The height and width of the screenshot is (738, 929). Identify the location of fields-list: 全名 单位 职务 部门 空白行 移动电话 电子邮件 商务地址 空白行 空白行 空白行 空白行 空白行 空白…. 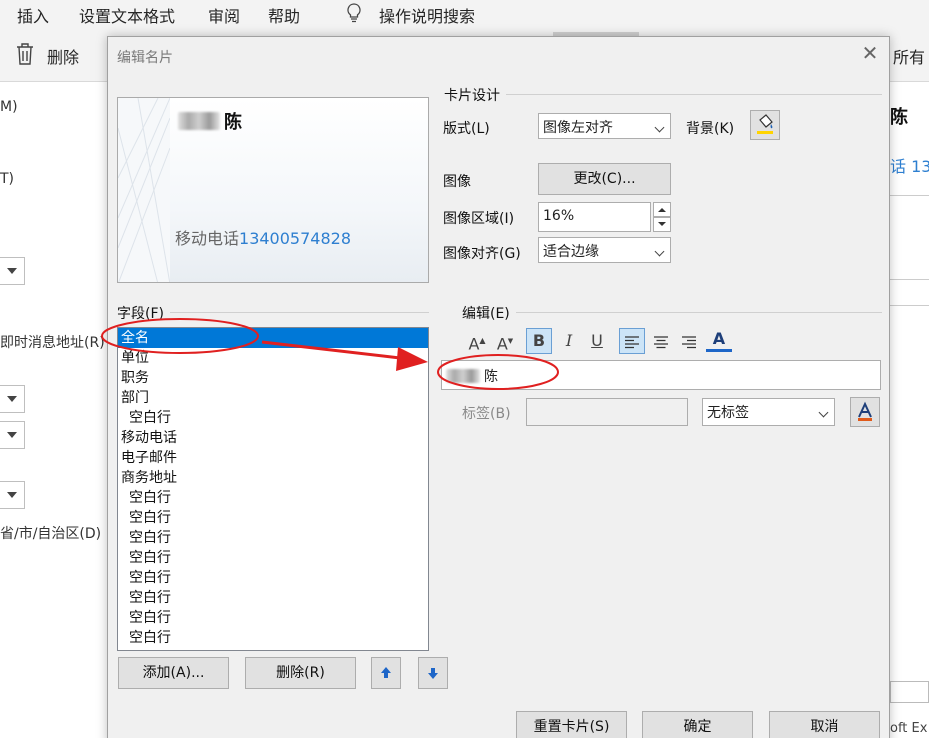
(273, 489).